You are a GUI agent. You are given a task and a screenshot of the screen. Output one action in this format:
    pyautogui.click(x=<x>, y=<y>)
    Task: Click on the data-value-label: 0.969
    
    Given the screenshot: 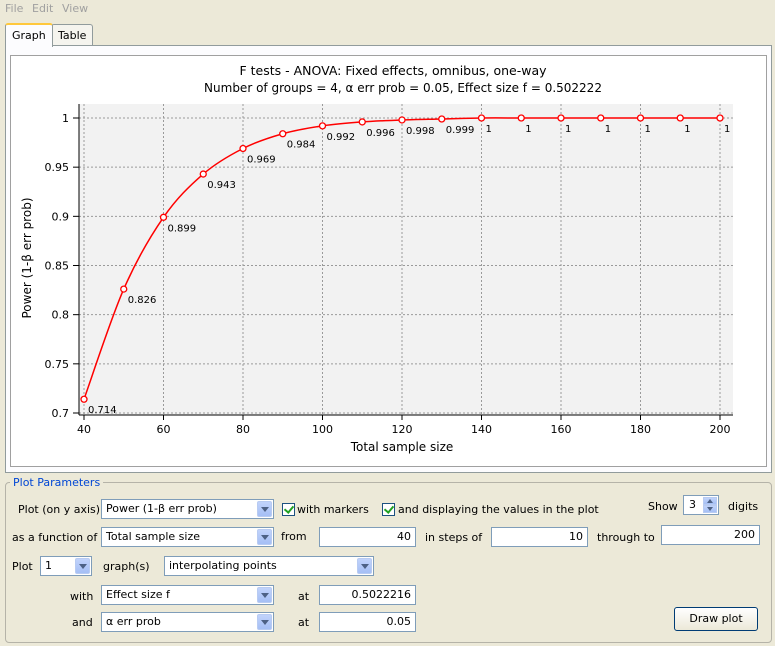 What is the action you would take?
    pyautogui.click(x=261, y=159)
    